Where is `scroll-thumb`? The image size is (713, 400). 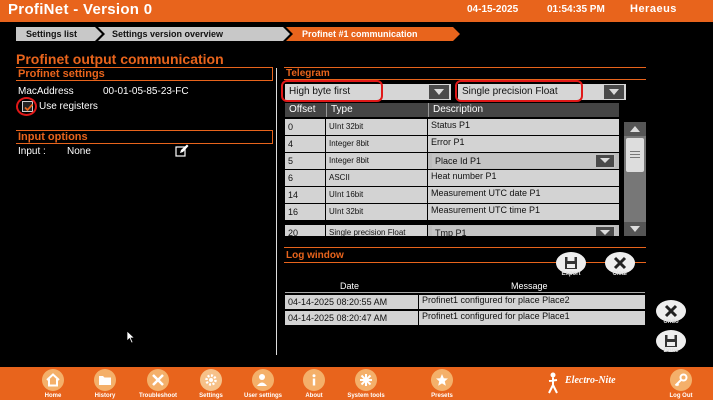 scroll-thumb is located at coordinates (635, 155).